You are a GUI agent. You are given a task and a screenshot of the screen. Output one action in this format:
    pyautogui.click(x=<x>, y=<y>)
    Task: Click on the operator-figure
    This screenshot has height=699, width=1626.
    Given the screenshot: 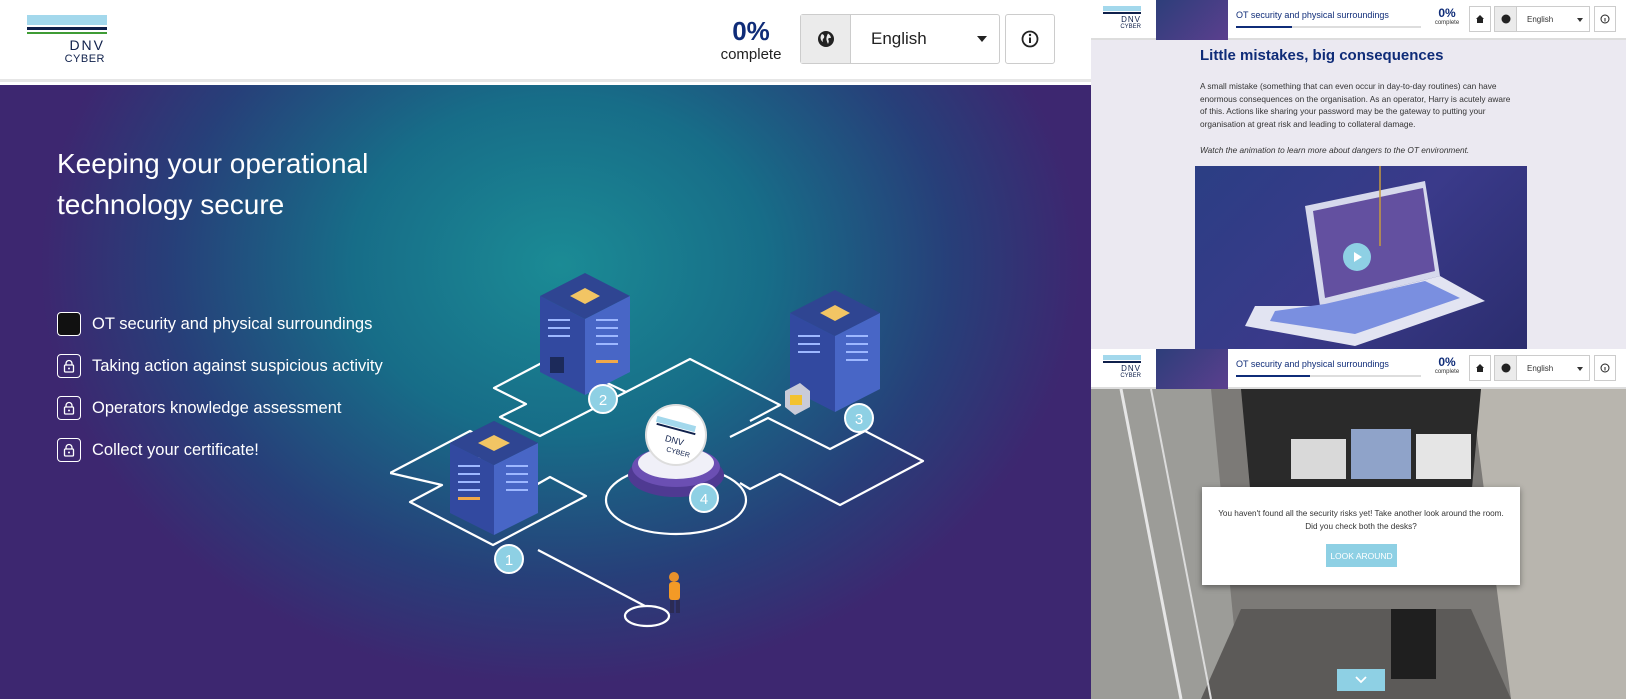 What is the action you would take?
    pyautogui.click(x=674, y=592)
    